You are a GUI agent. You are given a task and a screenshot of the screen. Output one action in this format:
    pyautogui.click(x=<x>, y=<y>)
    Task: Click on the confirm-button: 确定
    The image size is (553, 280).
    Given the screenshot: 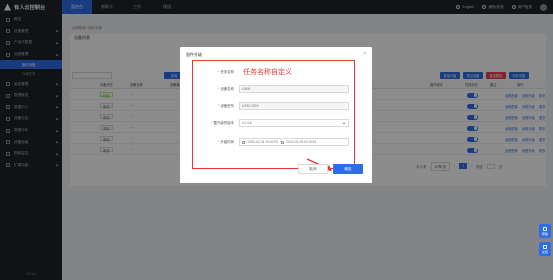 What is the action you would take?
    pyautogui.click(x=348, y=169)
    